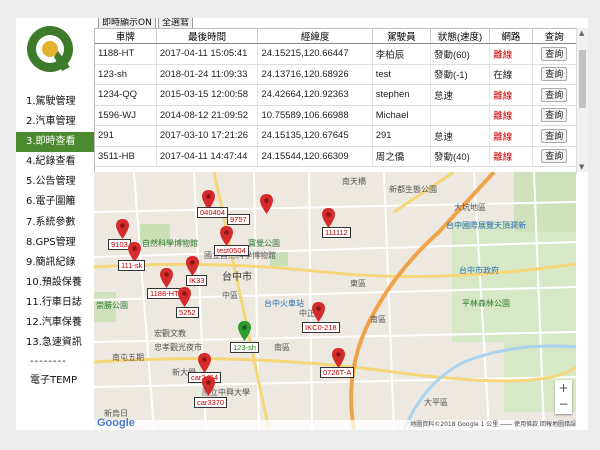 This screenshot has width=600, height=450. I want to click on col-header-plate: 車牌, so click(126, 36).